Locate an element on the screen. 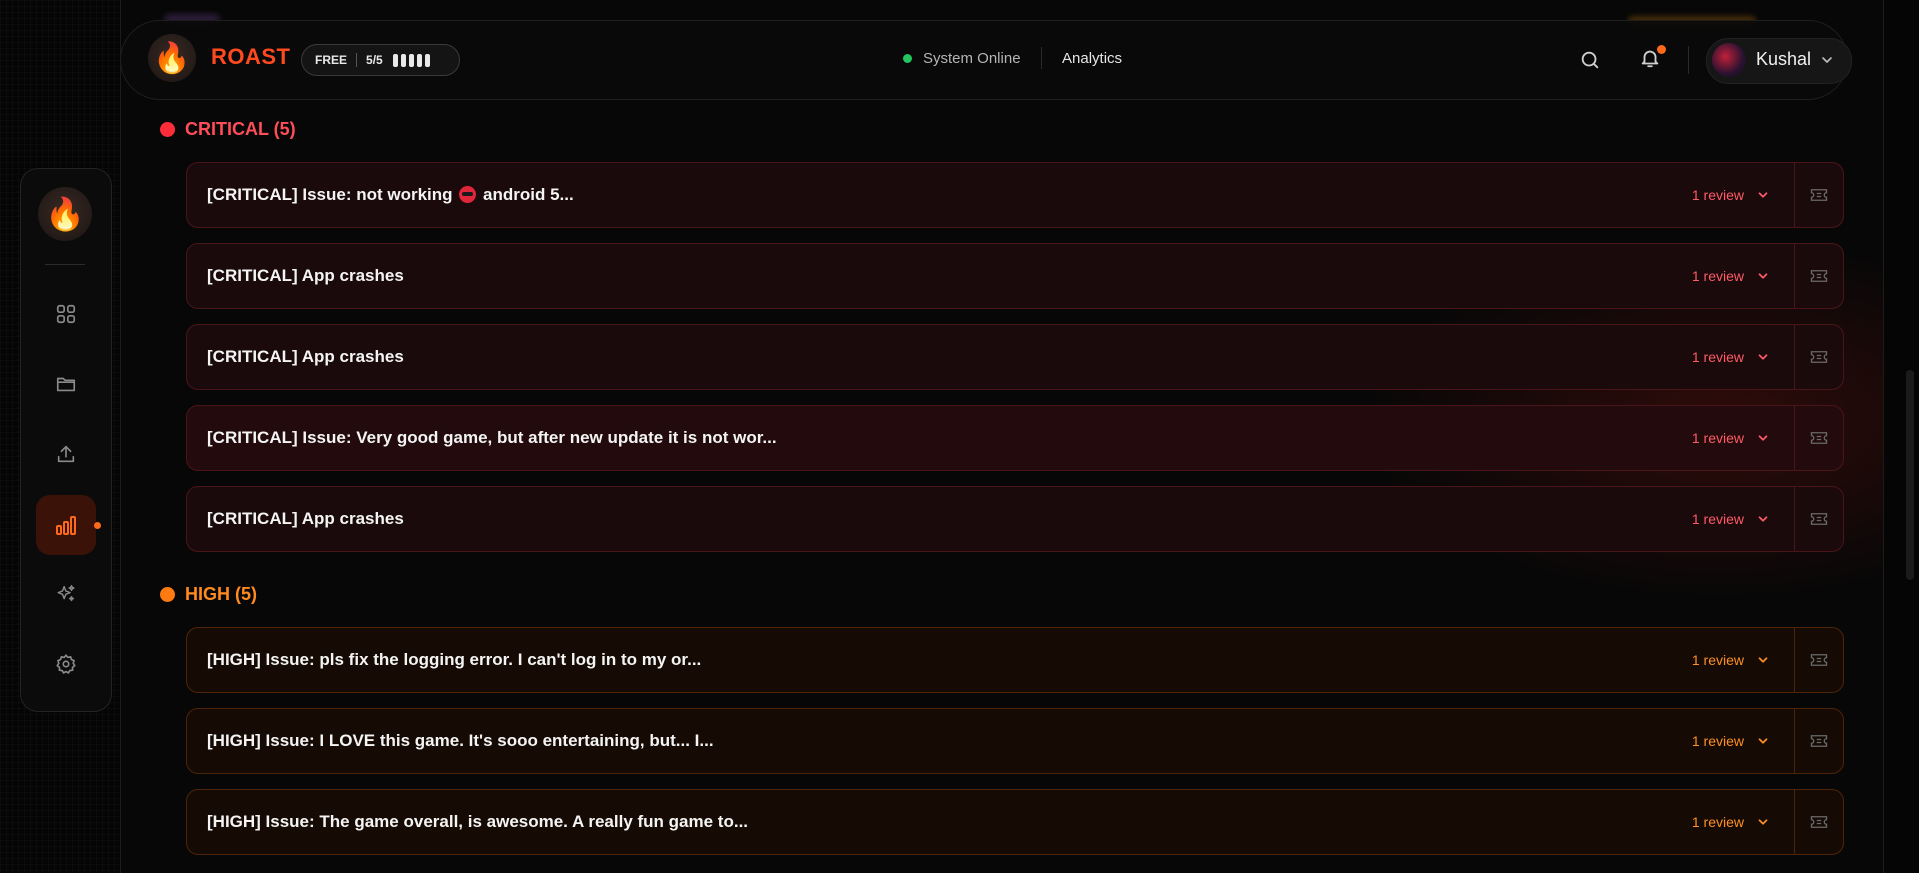 The width and height of the screenshot is (1919, 873). section-header-high: HIGH (5) is located at coordinates (208, 594).